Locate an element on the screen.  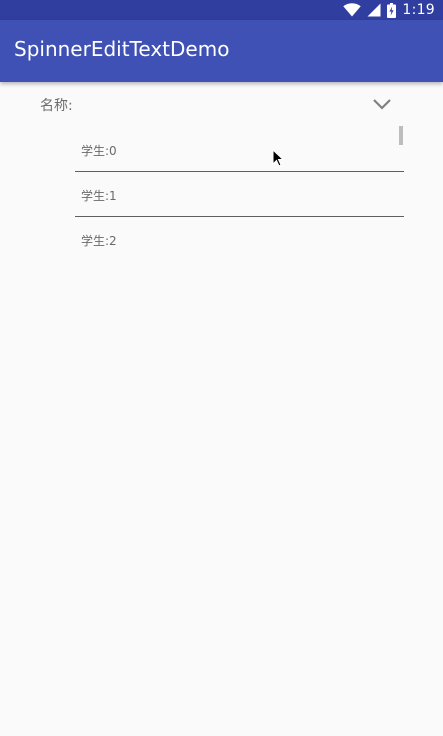
mouse-pointer-icon is located at coordinates (278, 159).